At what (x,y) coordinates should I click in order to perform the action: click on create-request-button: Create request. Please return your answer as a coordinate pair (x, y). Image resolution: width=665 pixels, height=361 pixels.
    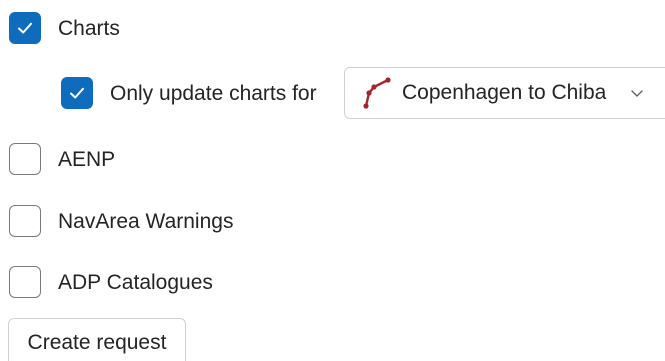
    Looking at the image, I should click on (97, 339).